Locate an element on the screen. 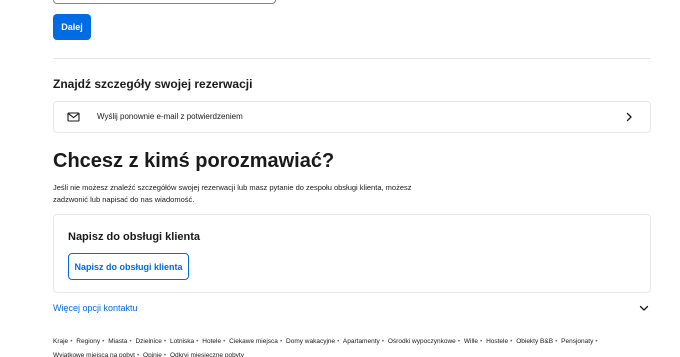 This screenshot has height=357, width=680. footer-link: Obiekty B&B is located at coordinates (534, 341).